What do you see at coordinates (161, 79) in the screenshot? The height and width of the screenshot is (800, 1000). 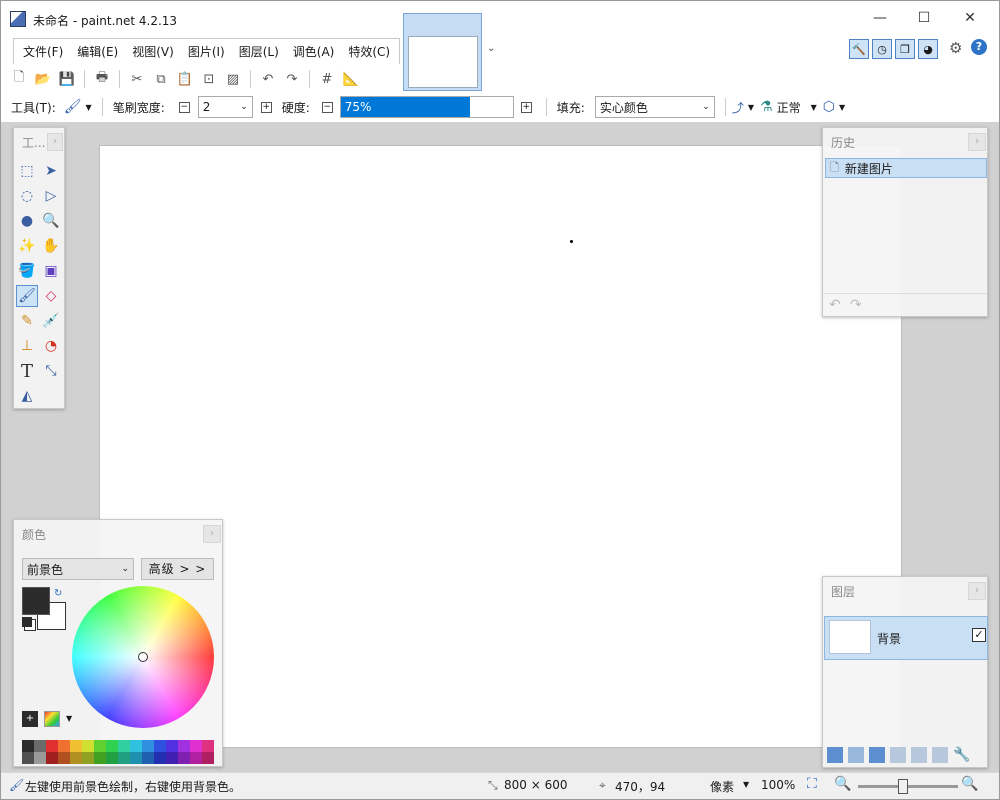 I see `copy-icon: ⧉` at bounding box center [161, 79].